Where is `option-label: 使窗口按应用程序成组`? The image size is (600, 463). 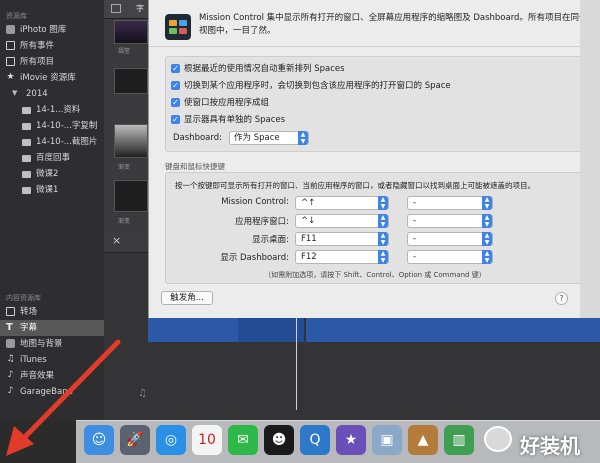 option-label: 使窗口按应用程序成组 is located at coordinates (227, 103).